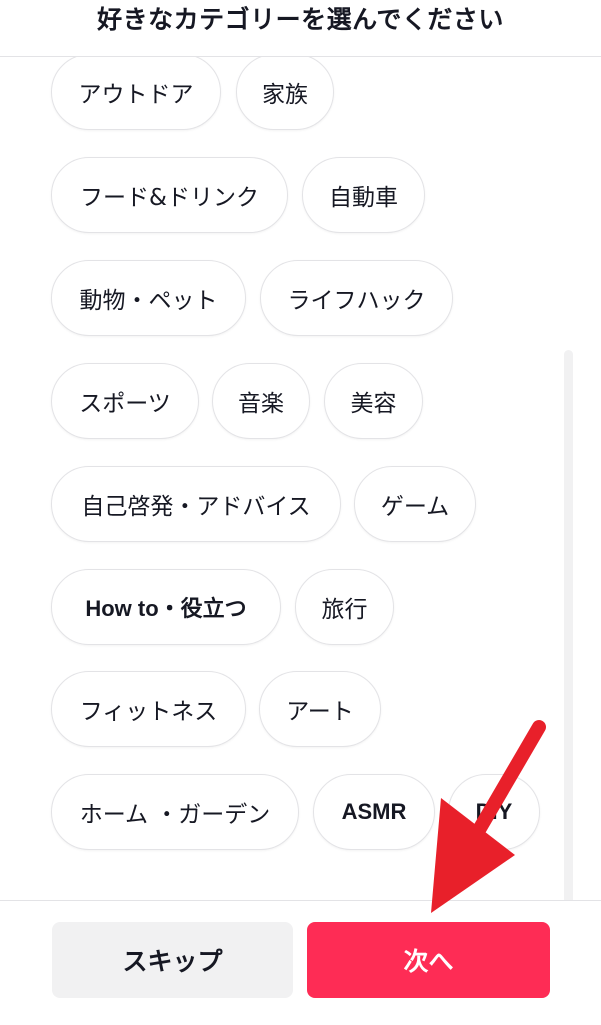 The image size is (601, 1025). Describe the element at coordinates (494, 812) in the screenshot. I see `category-chip-diy: DIY` at that location.